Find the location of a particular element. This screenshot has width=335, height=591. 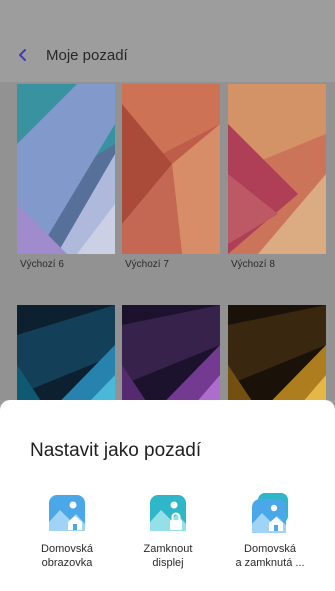

back-icon is located at coordinates (23, 55).